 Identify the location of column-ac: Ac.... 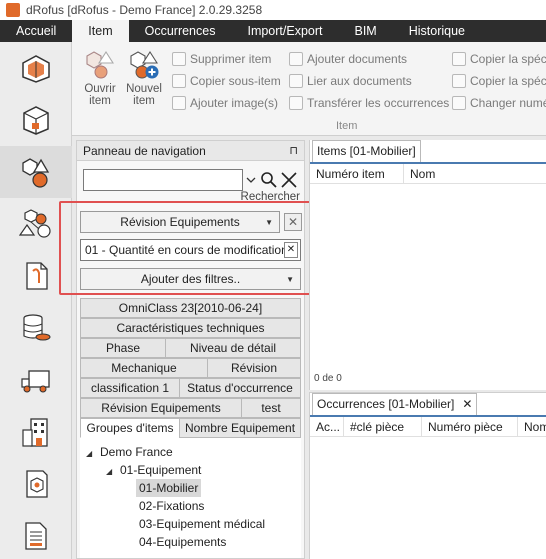
(327, 426).